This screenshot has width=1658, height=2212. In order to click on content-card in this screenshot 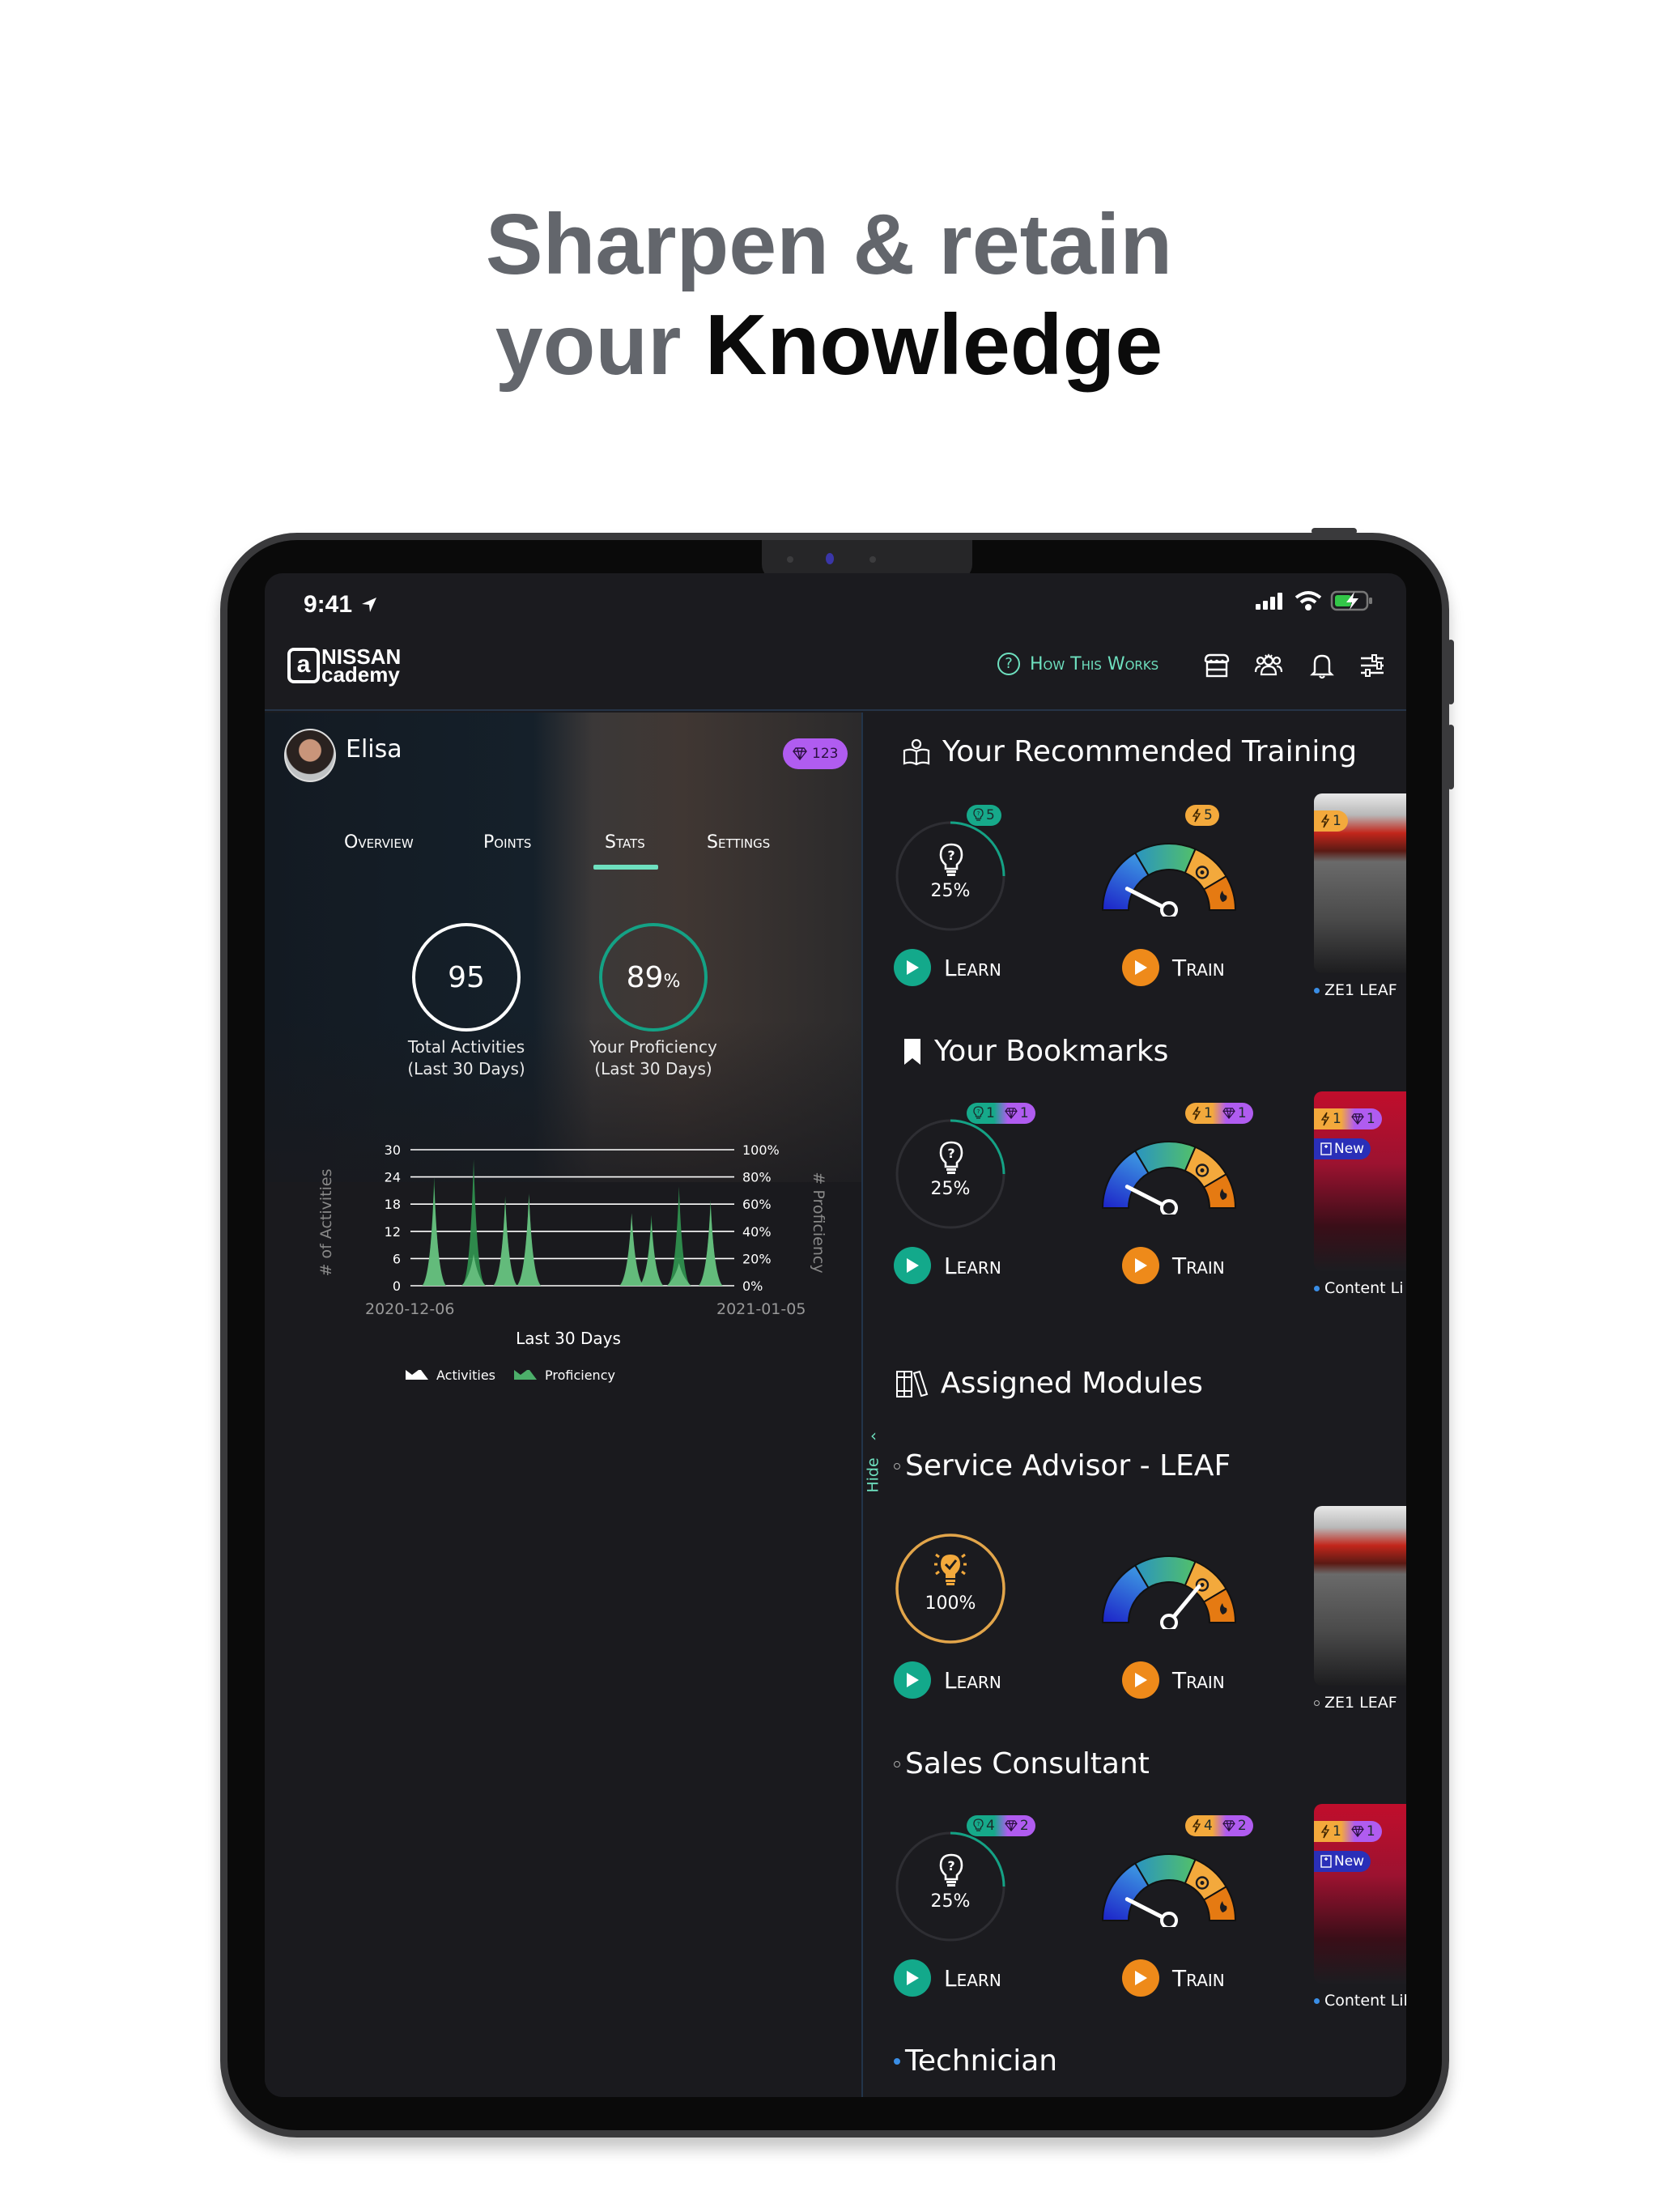, I will do `click(1360, 1596)`.